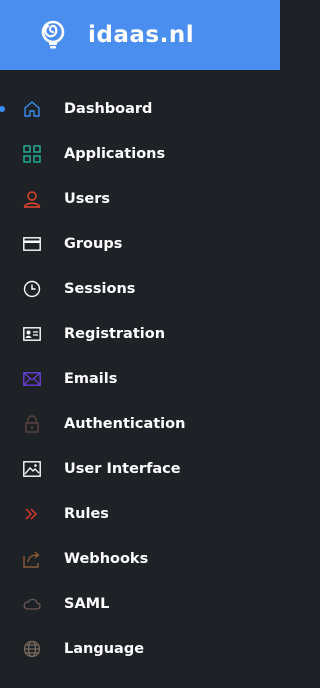 The width and height of the screenshot is (320, 688). What do you see at coordinates (53, 35) in the screenshot?
I see `lightbulb-icon` at bounding box center [53, 35].